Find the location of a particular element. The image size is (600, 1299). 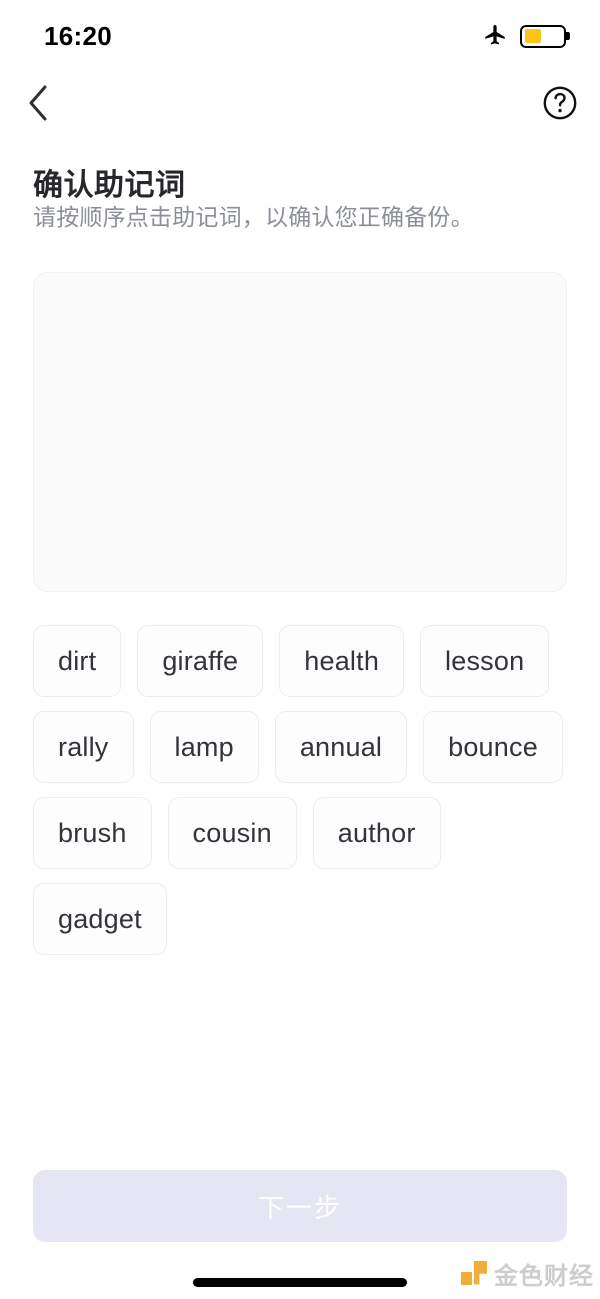

status-indicators is located at coordinates (524, 36).